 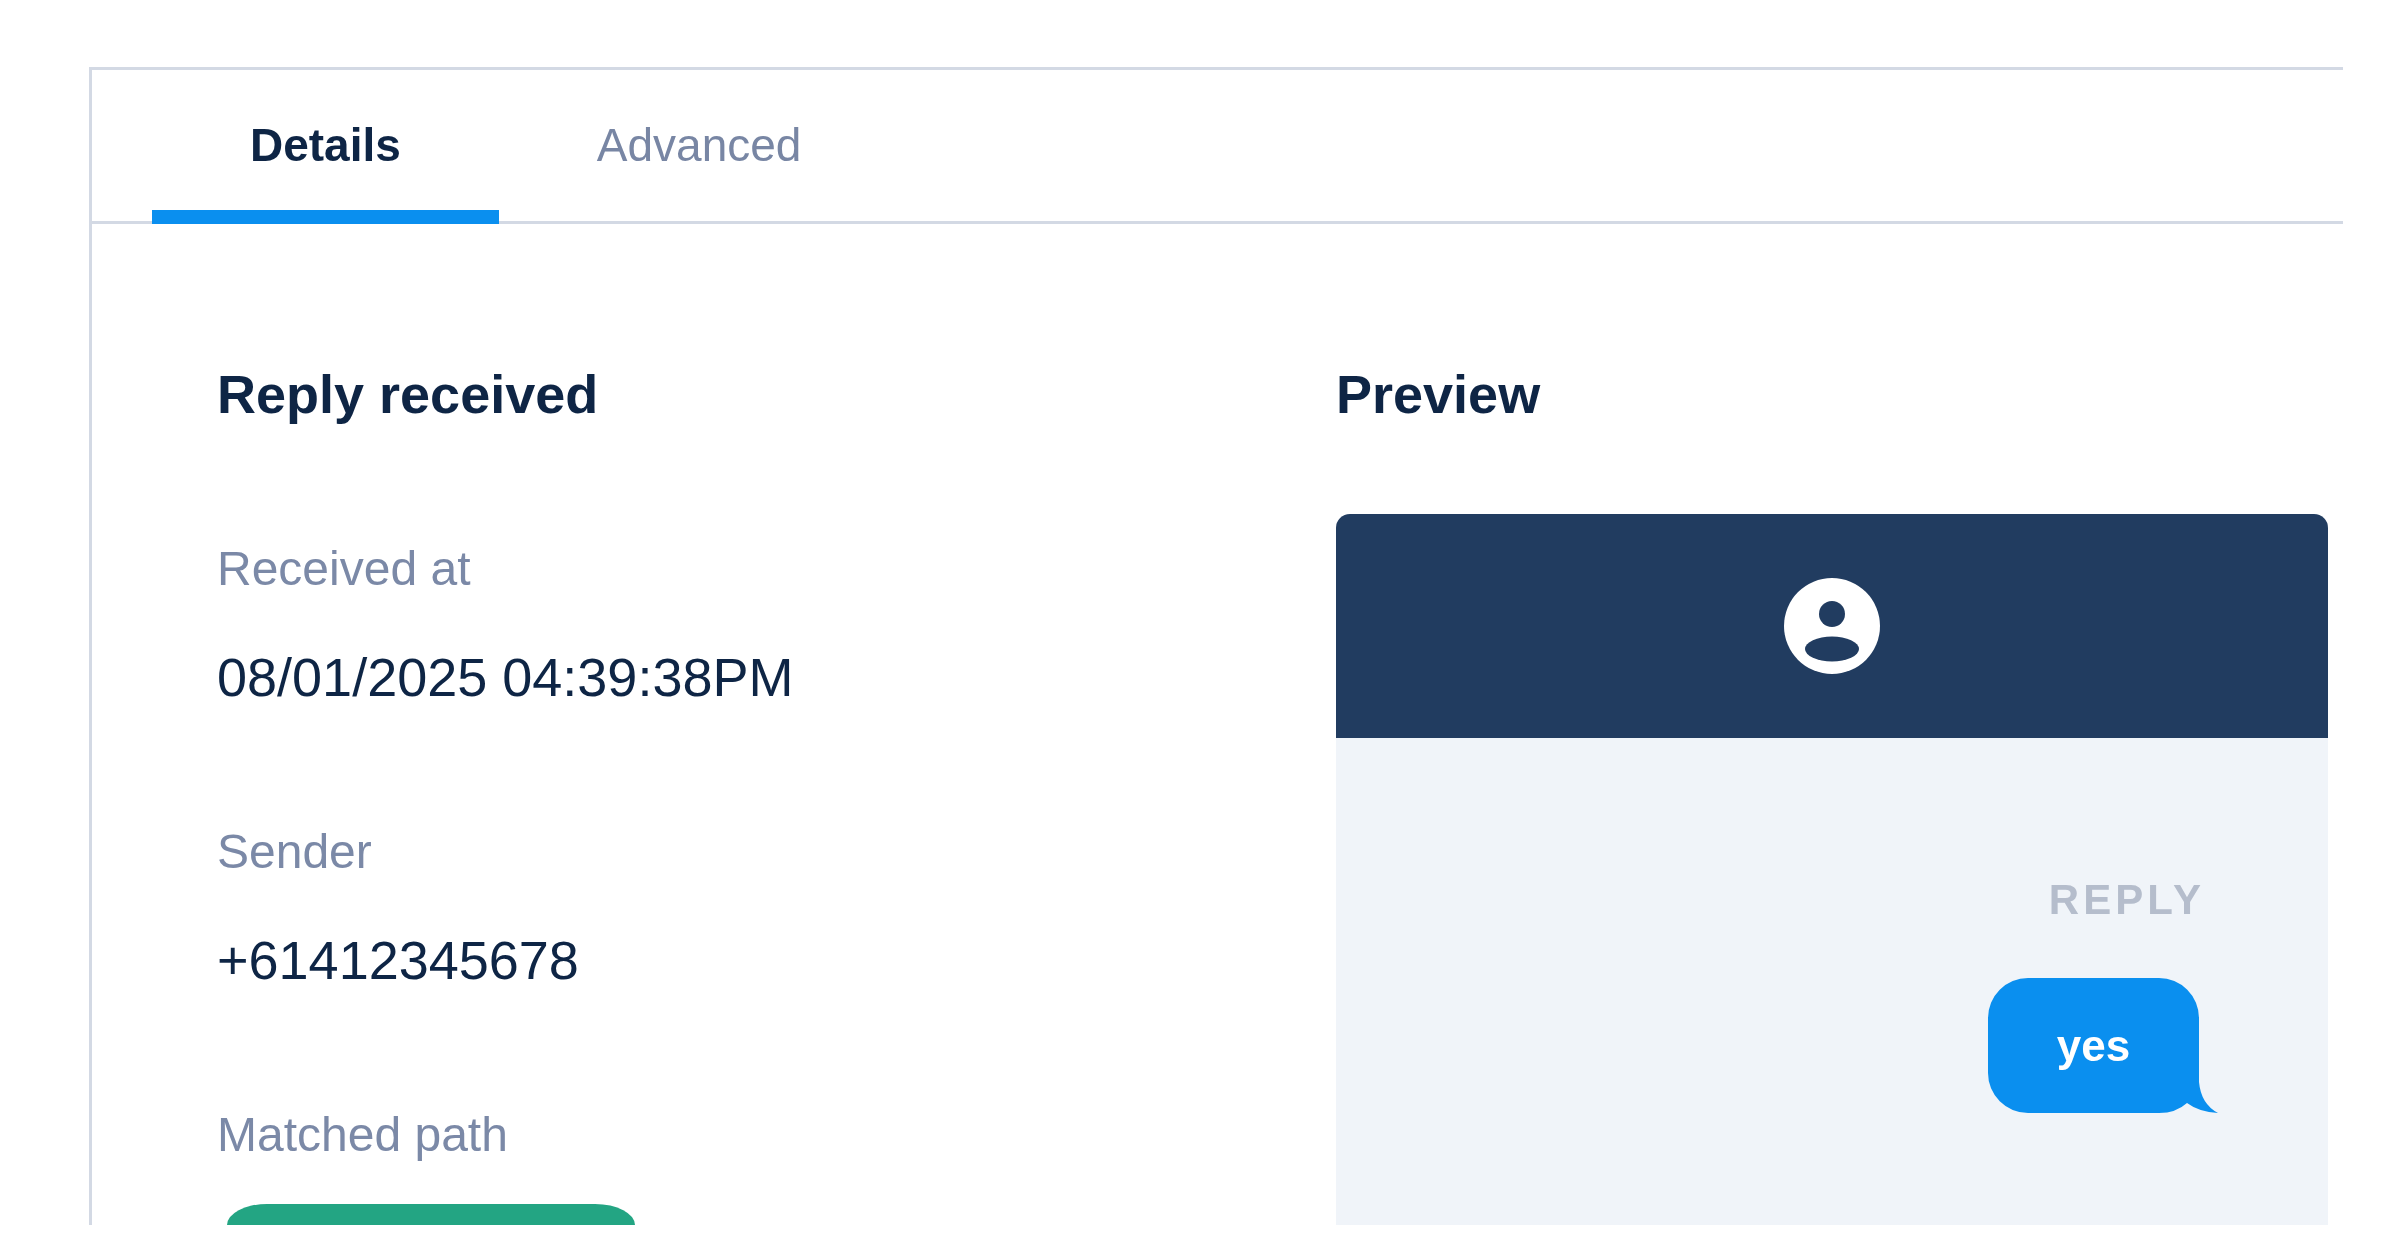 What do you see at coordinates (363, 1135) in the screenshot?
I see `field-label: Matched path` at bounding box center [363, 1135].